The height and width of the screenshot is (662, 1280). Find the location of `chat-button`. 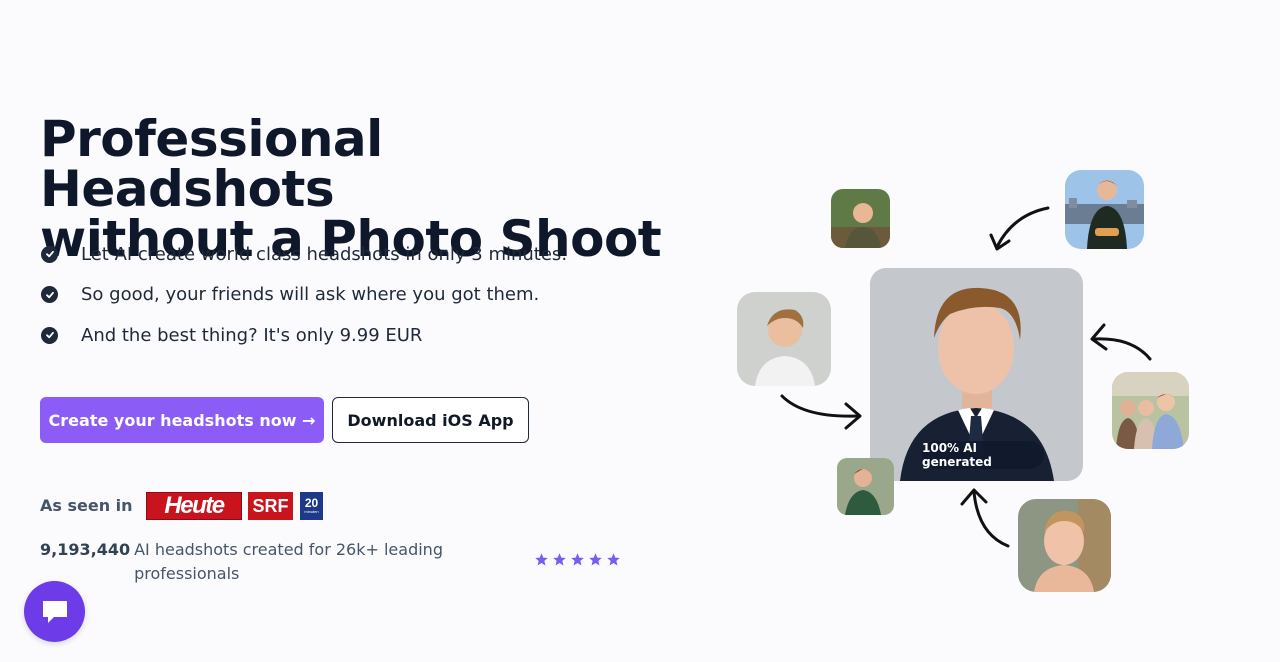

chat-button is located at coordinates (54, 611).